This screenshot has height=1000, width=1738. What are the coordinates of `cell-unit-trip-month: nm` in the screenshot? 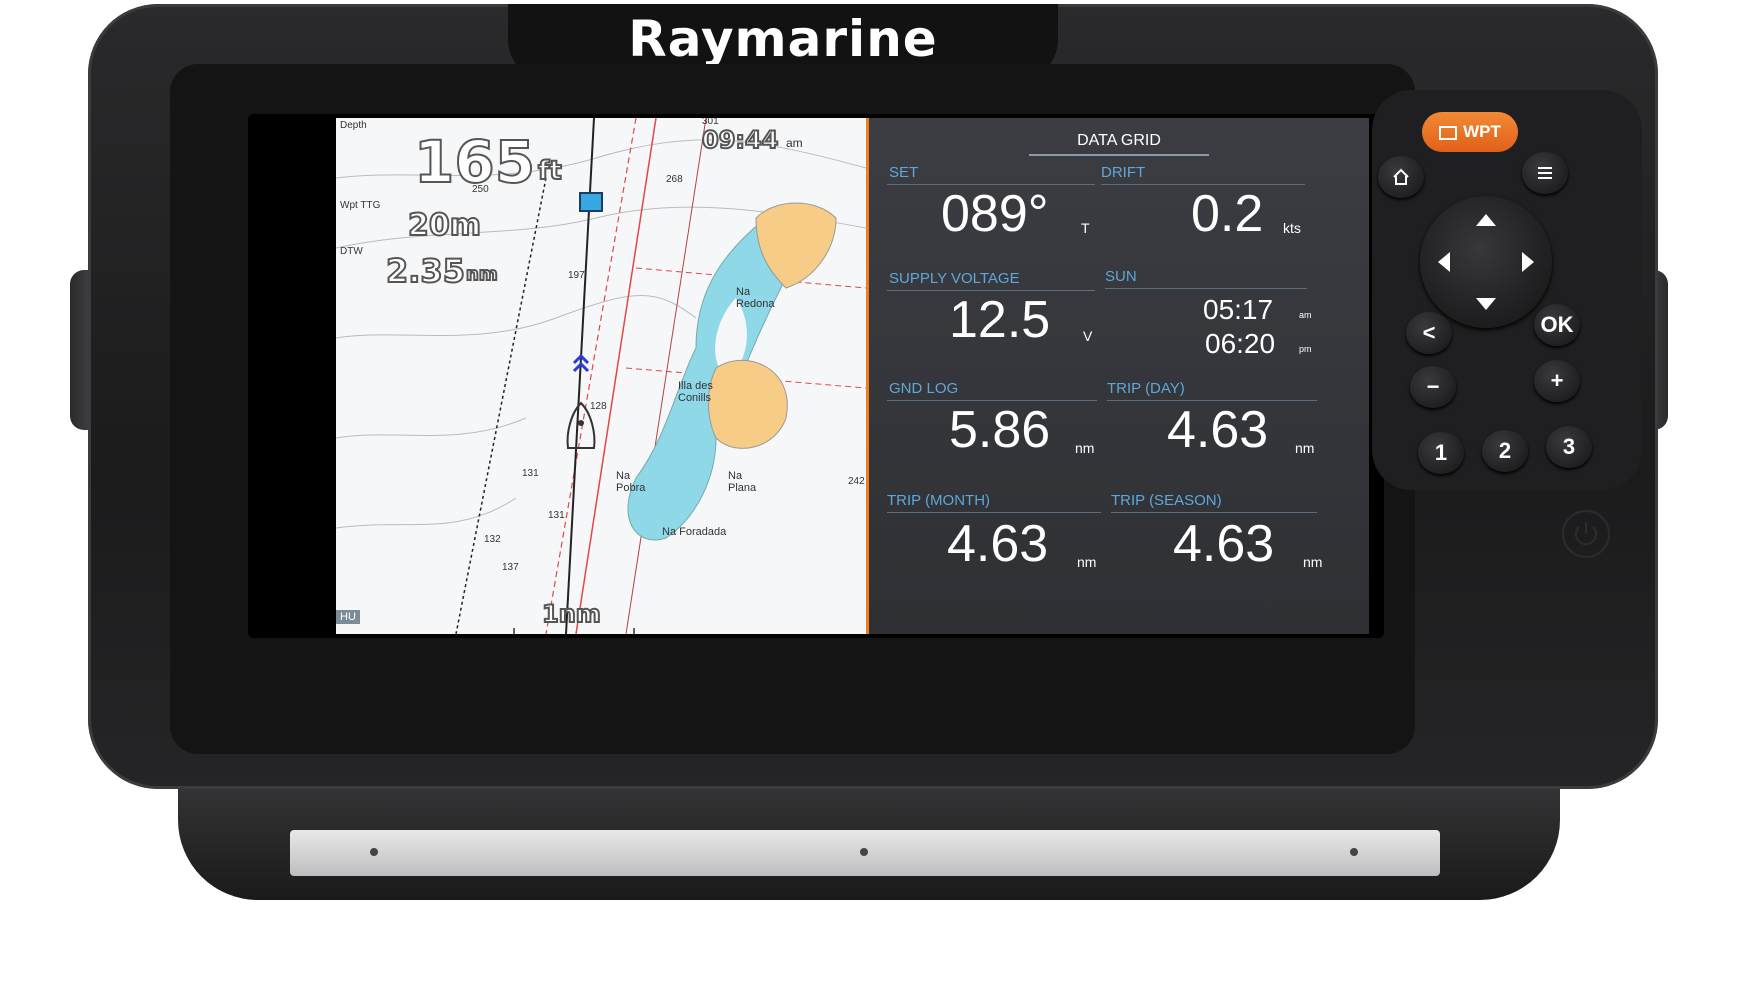 It's located at (1087, 562).